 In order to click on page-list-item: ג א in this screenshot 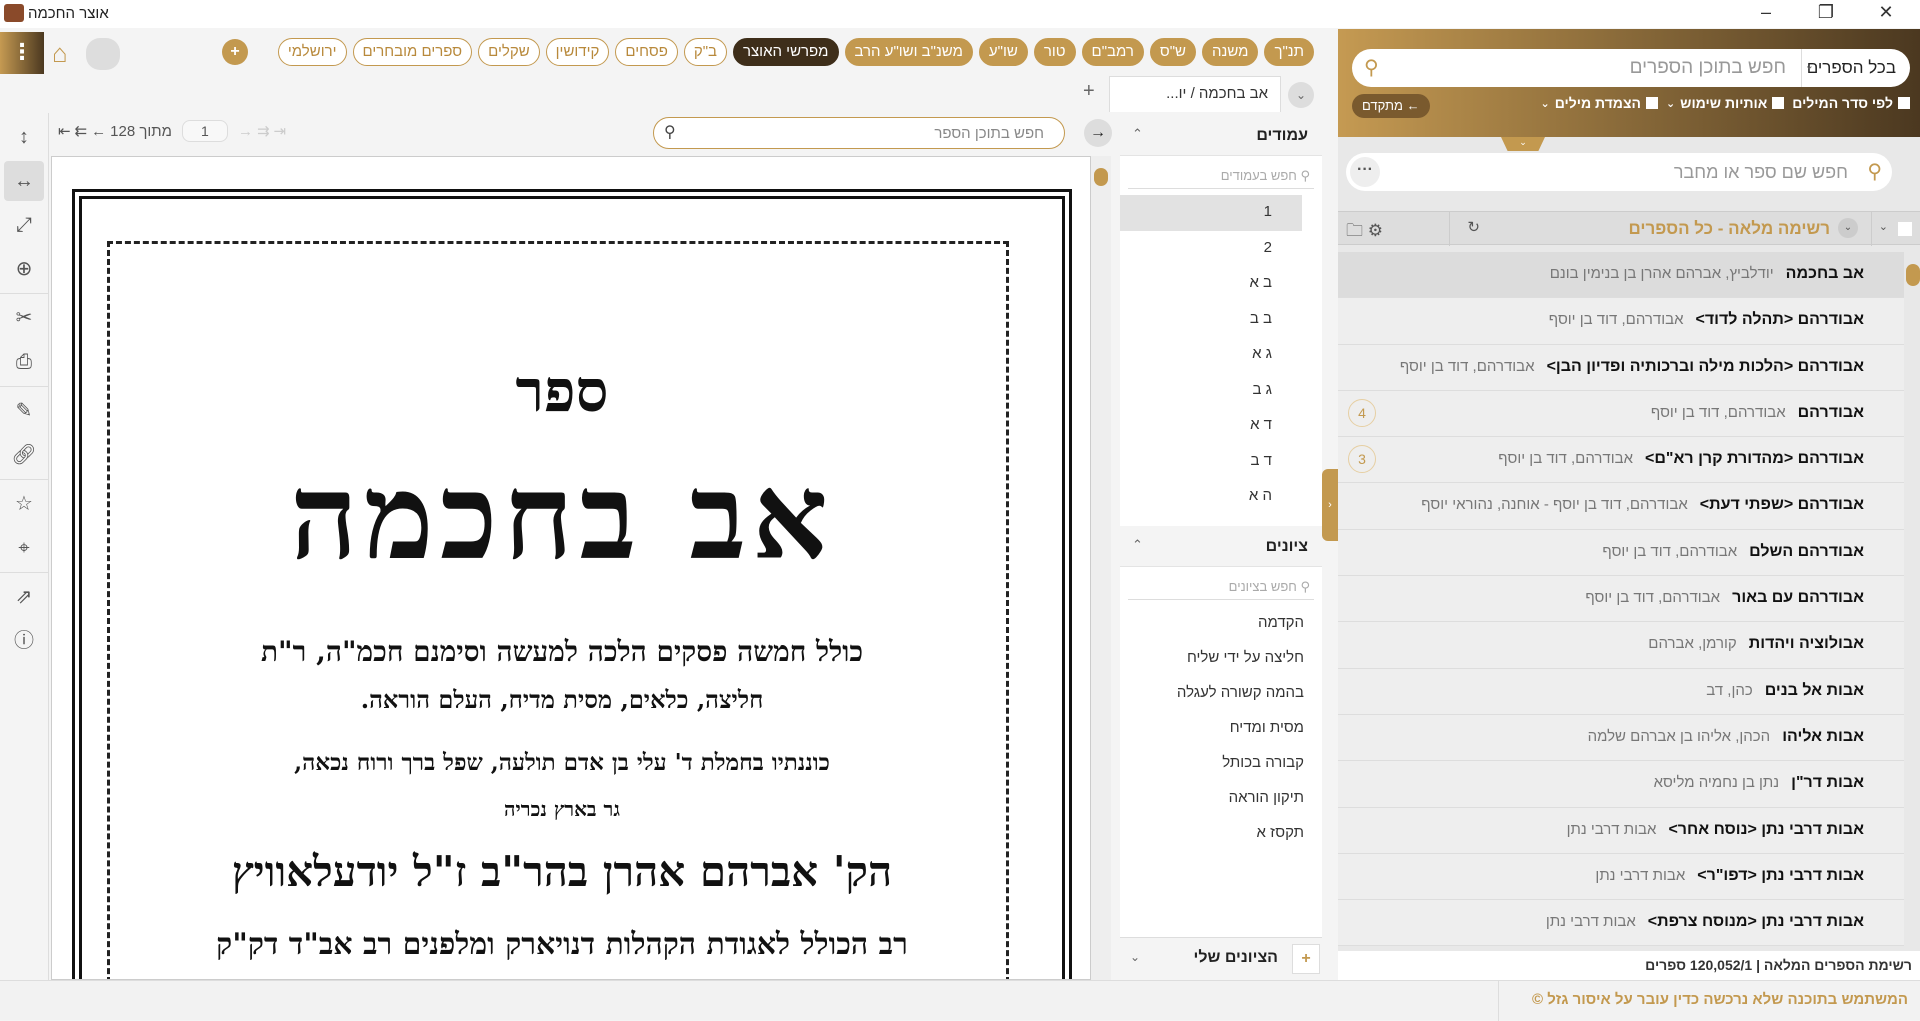, I will do `click(1211, 355)`.